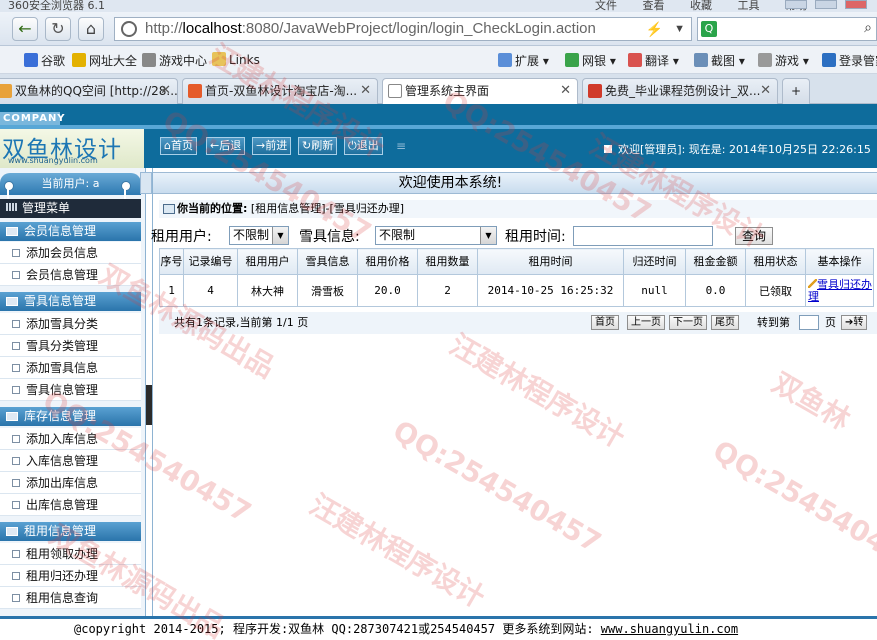  What do you see at coordinates (830, 322) in the screenshot?
I see `page-unit-label: 页` at bounding box center [830, 322].